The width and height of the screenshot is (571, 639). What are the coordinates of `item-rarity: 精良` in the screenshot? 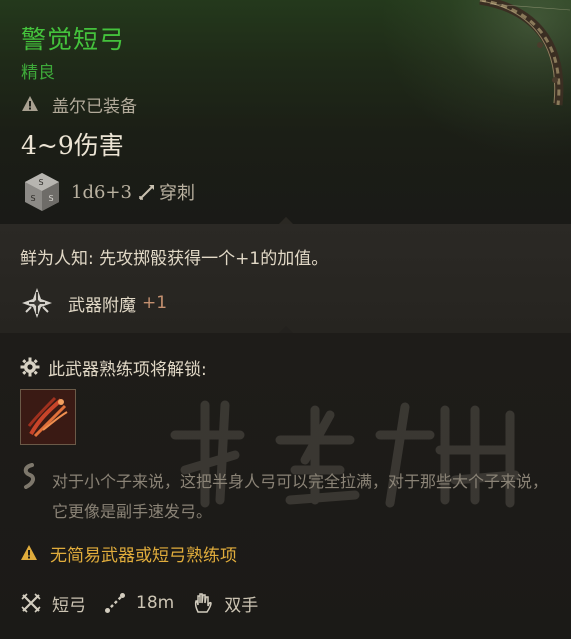 It's located at (38, 73).